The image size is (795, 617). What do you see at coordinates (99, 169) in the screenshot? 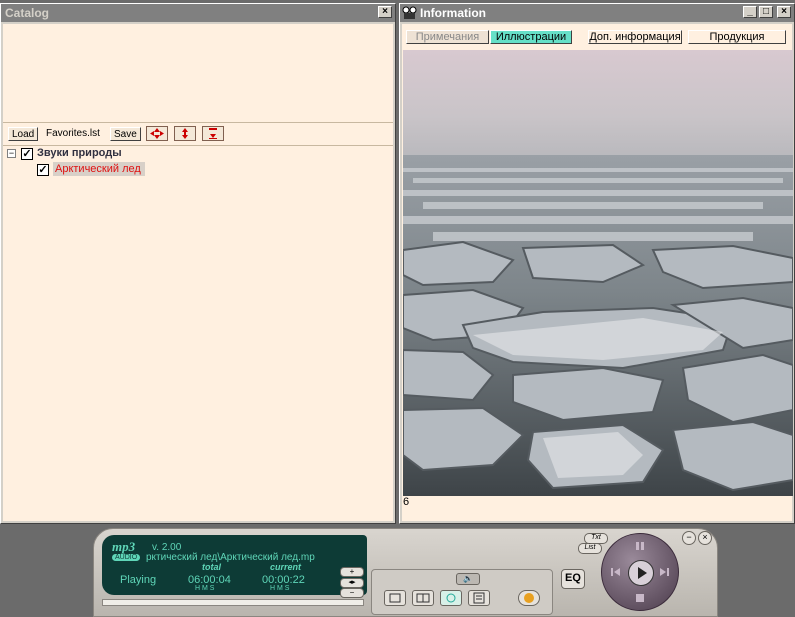
I see `tree-item-label: Арктический лед` at bounding box center [99, 169].